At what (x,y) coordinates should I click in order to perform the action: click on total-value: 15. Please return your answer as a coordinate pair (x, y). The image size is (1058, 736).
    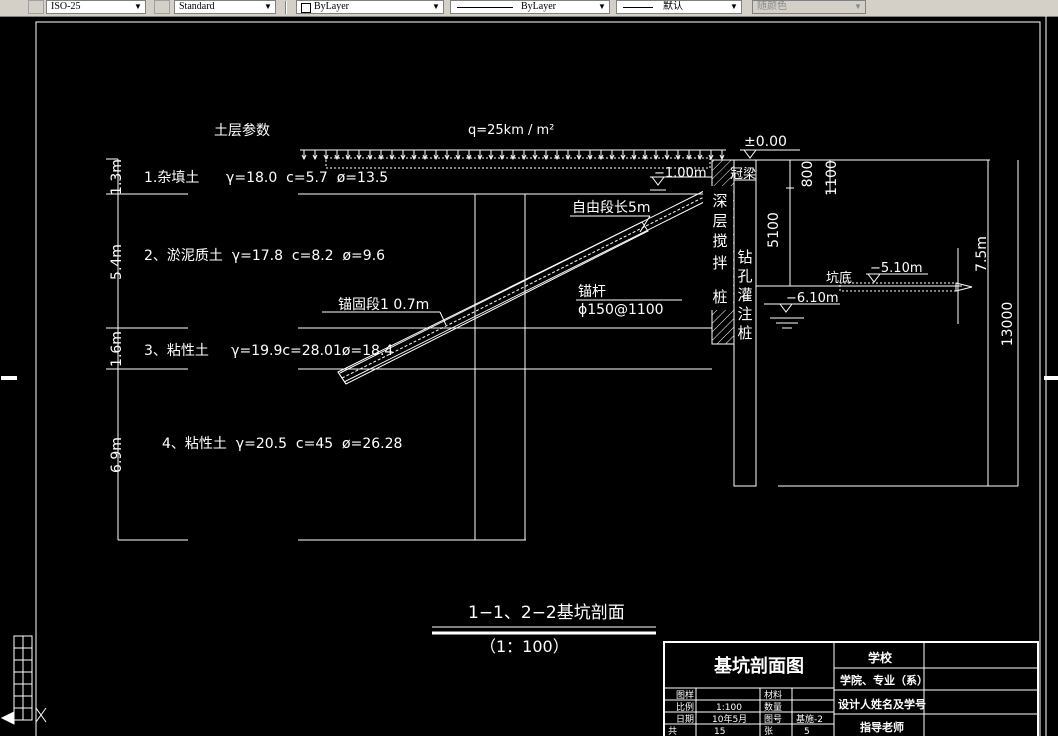
    Looking at the image, I should click on (719, 731).